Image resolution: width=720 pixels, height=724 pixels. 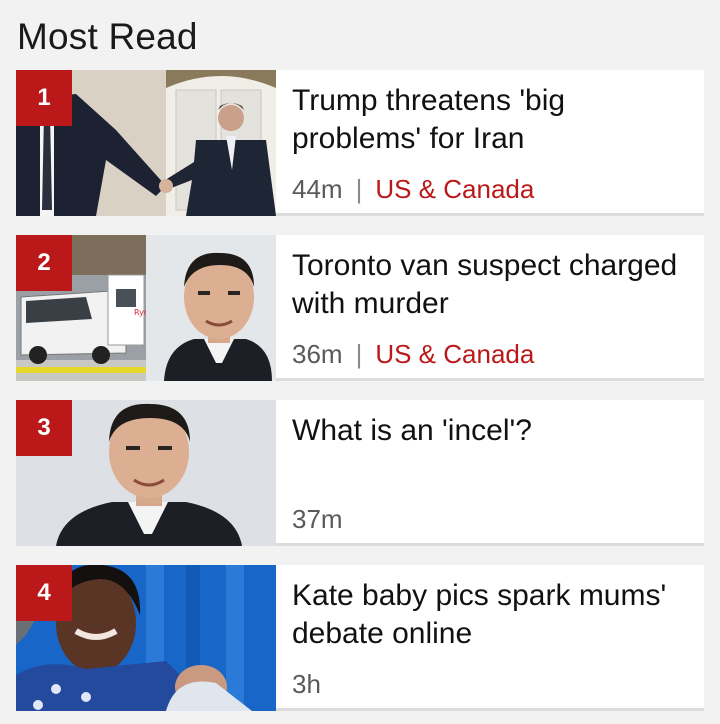 I want to click on story-thumbnail: 4, so click(x=146, y=638).